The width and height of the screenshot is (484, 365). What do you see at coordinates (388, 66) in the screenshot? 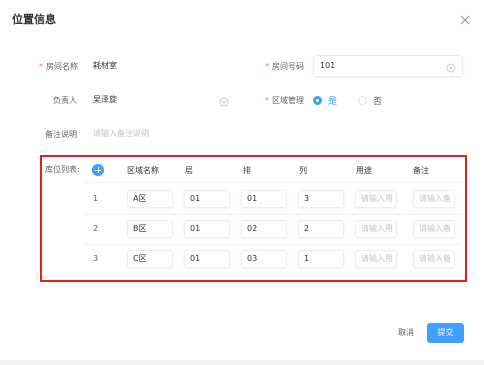
I see `room-number-input: 101` at bounding box center [388, 66].